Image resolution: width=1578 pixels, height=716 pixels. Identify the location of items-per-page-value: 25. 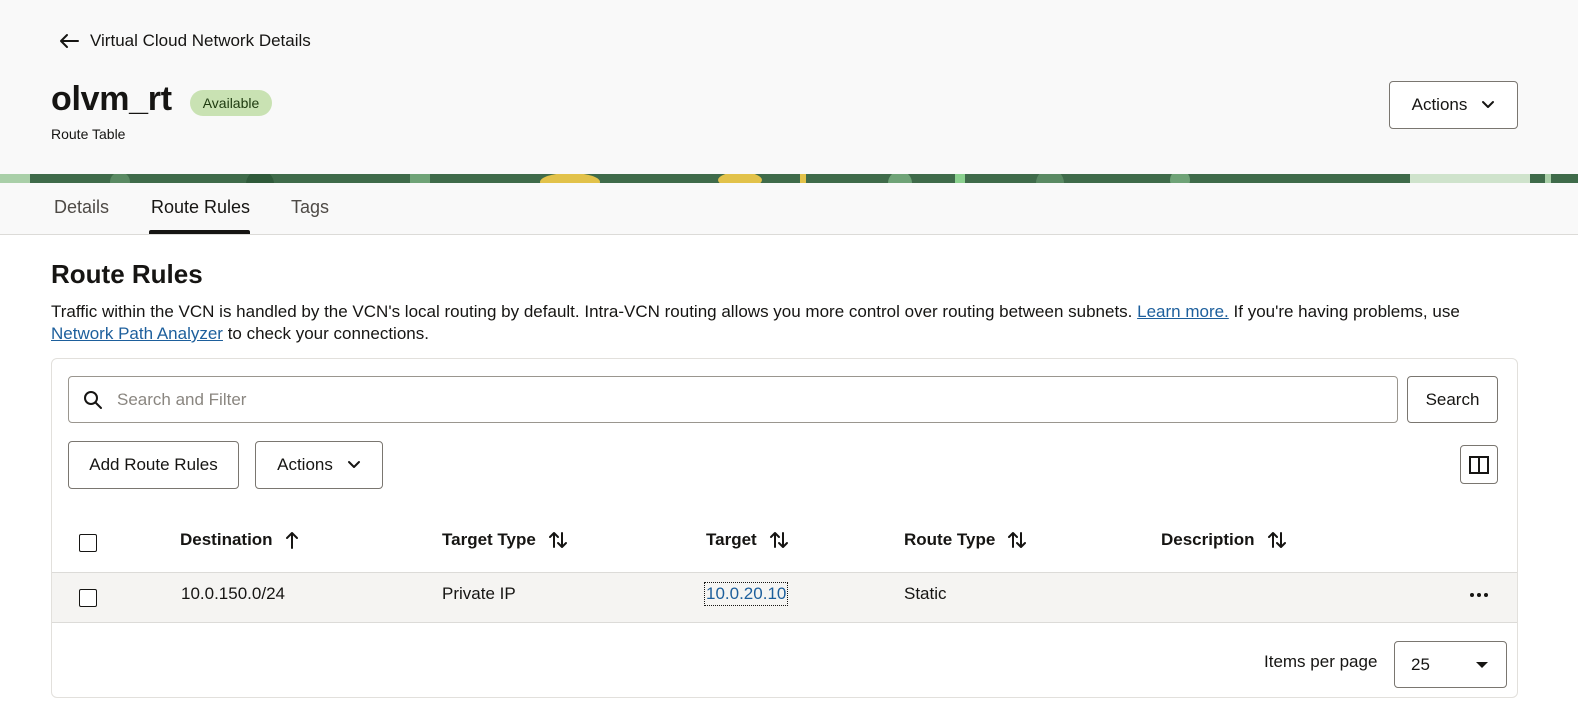
(1420, 664).